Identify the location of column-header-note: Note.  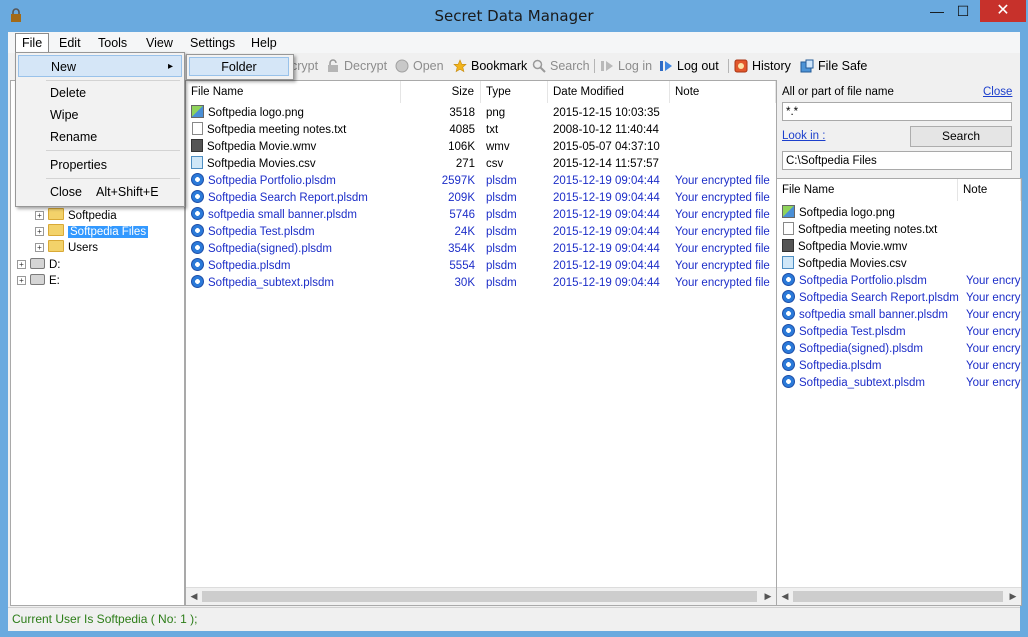
(723, 92).